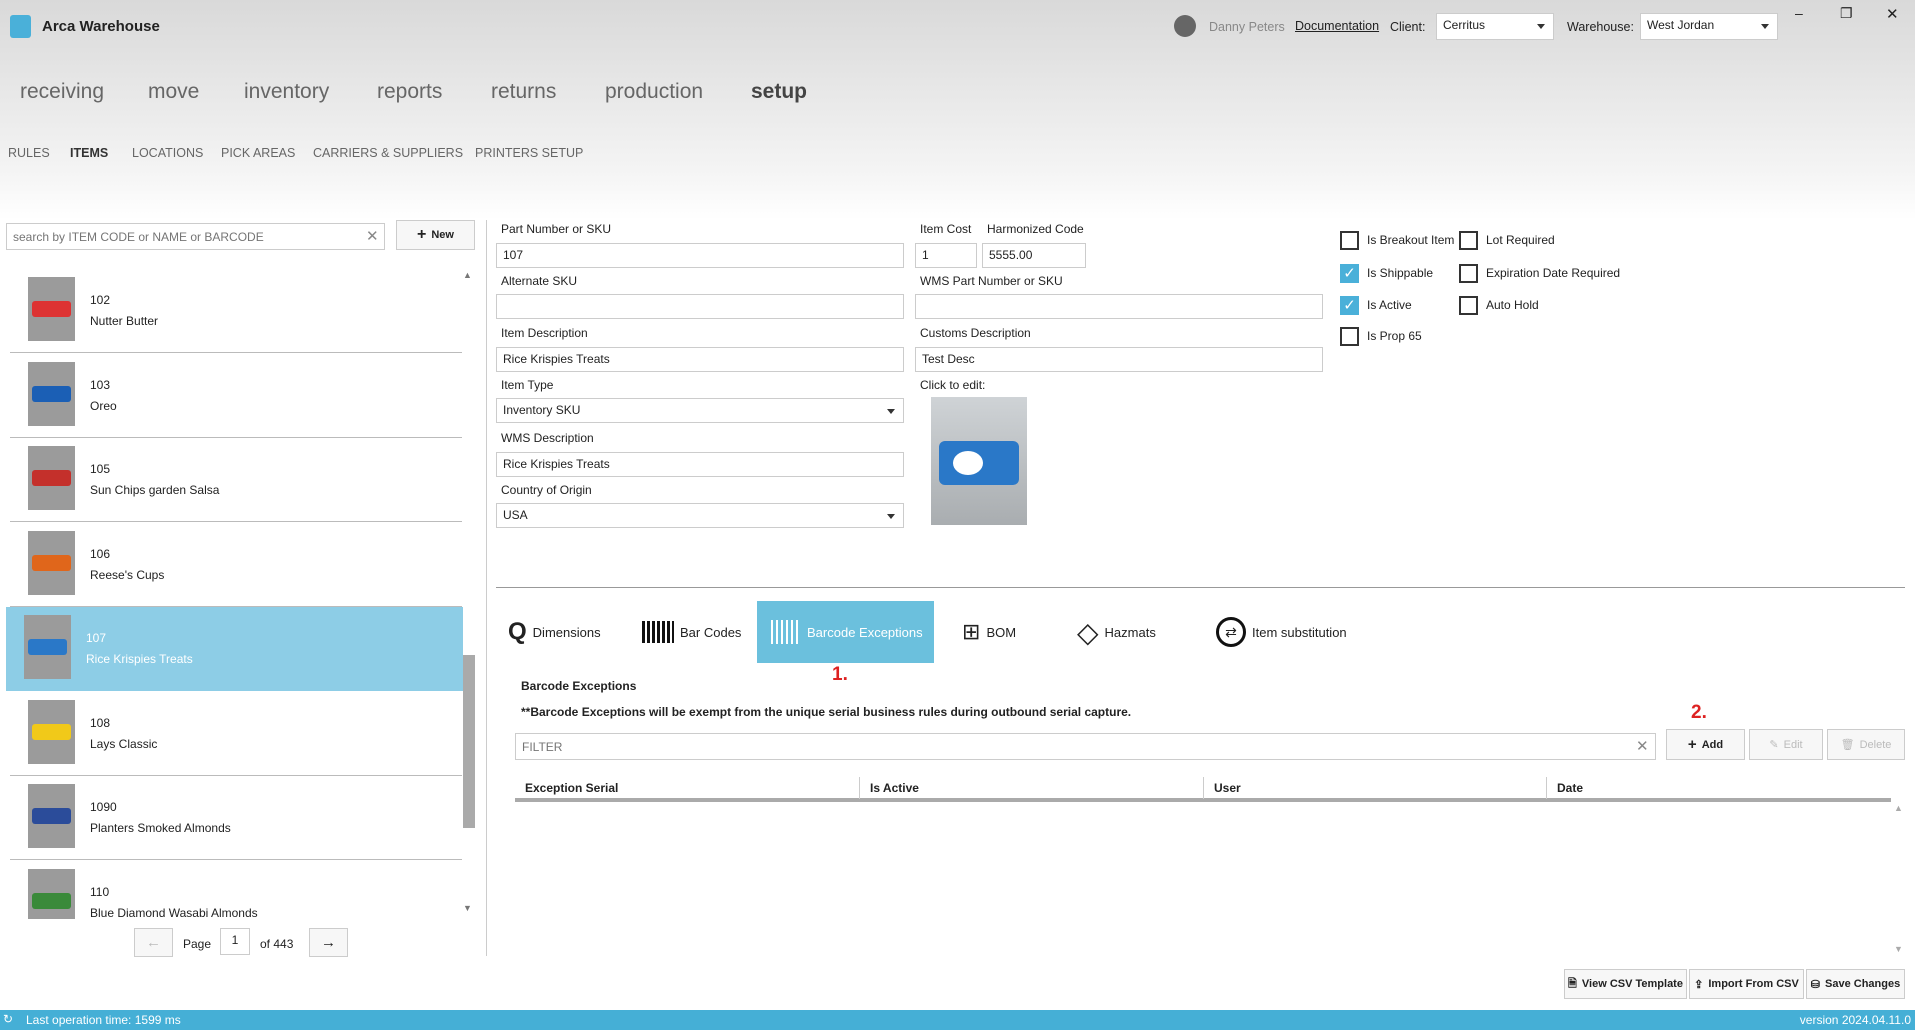 The image size is (1915, 1030). What do you see at coordinates (711, 632) in the screenshot?
I see `tab-label: Bar Codes` at bounding box center [711, 632].